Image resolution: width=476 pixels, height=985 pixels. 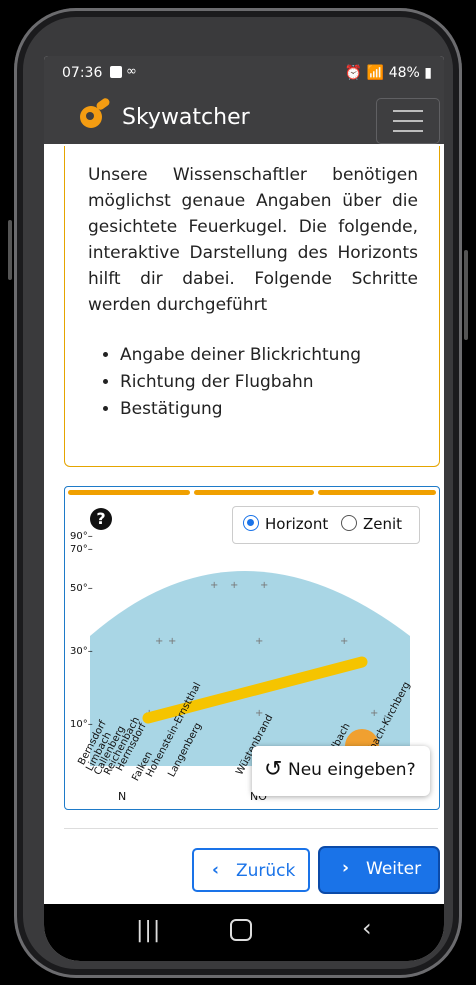 I want to click on elevation-label: 10°–, so click(x=81, y=724).